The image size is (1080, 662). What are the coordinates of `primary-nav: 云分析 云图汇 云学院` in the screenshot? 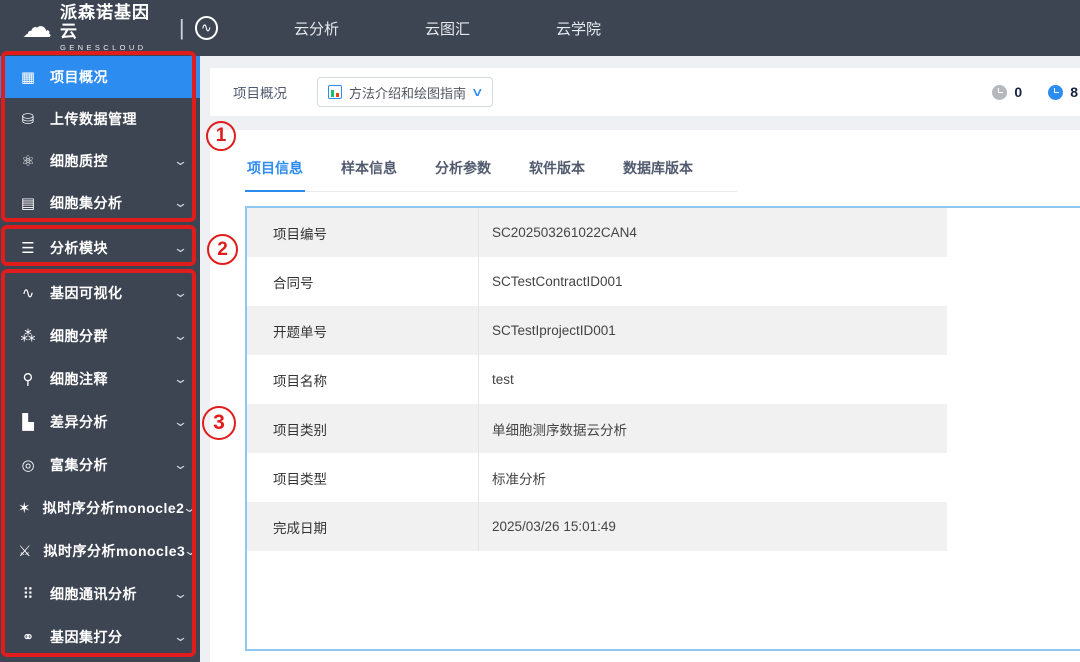 It's located at (447, 28).